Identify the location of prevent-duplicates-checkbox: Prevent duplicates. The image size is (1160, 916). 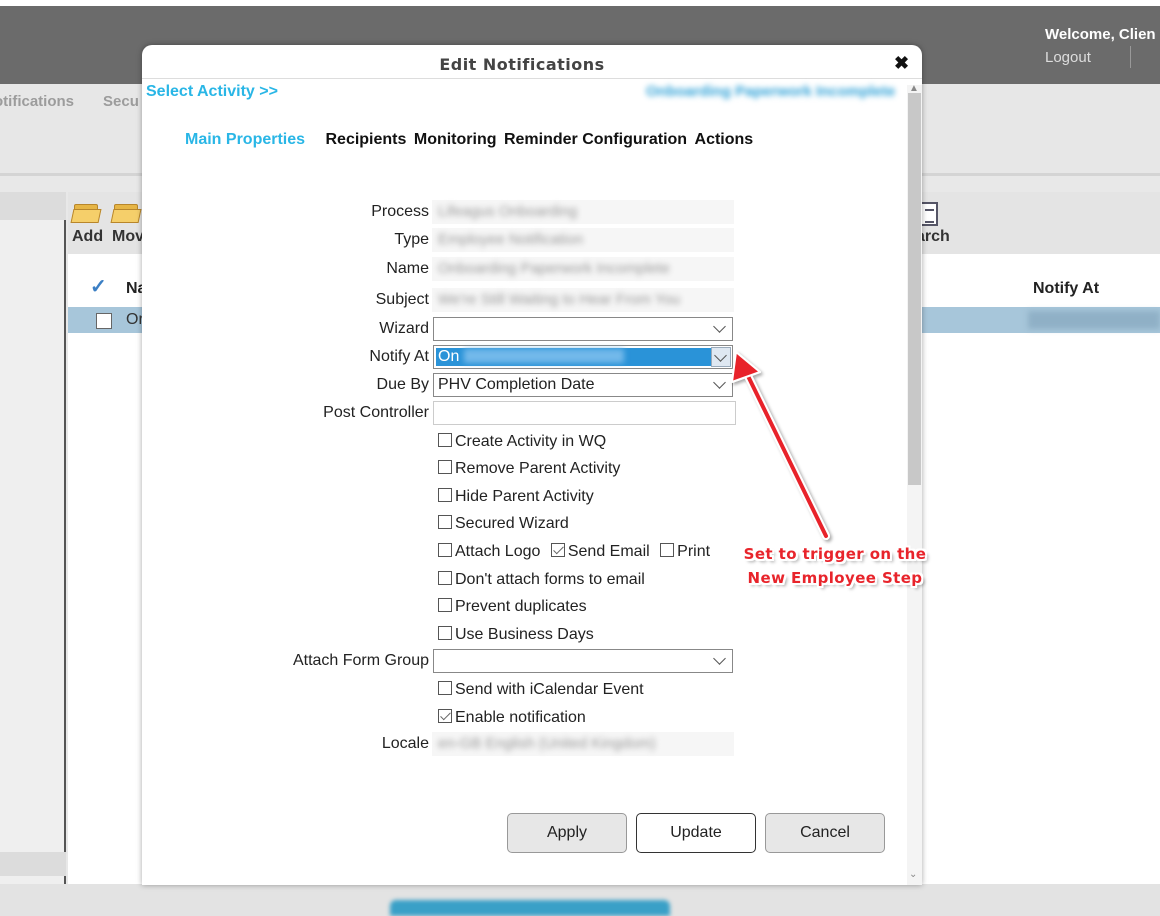
(512, 607).